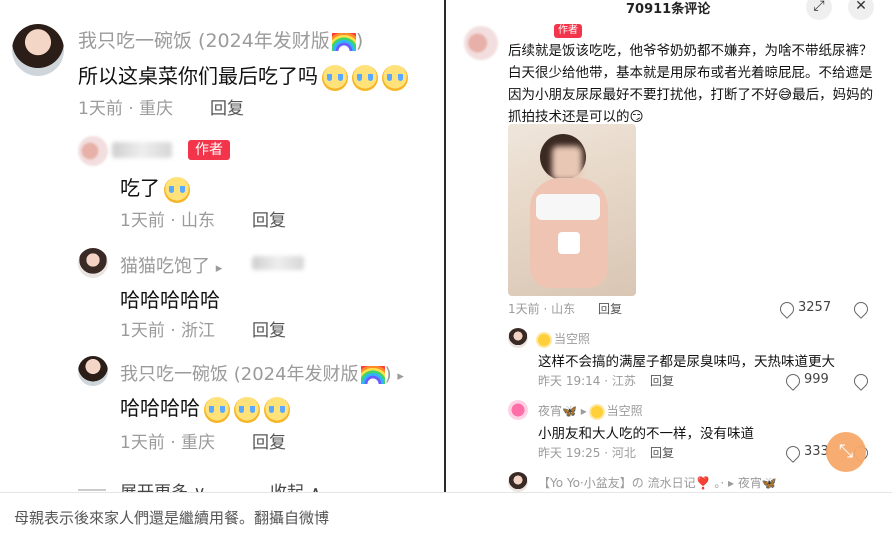 This screenshot has height=547, width=892. I want to click on reply-username: 当空照, so click(564, 338).